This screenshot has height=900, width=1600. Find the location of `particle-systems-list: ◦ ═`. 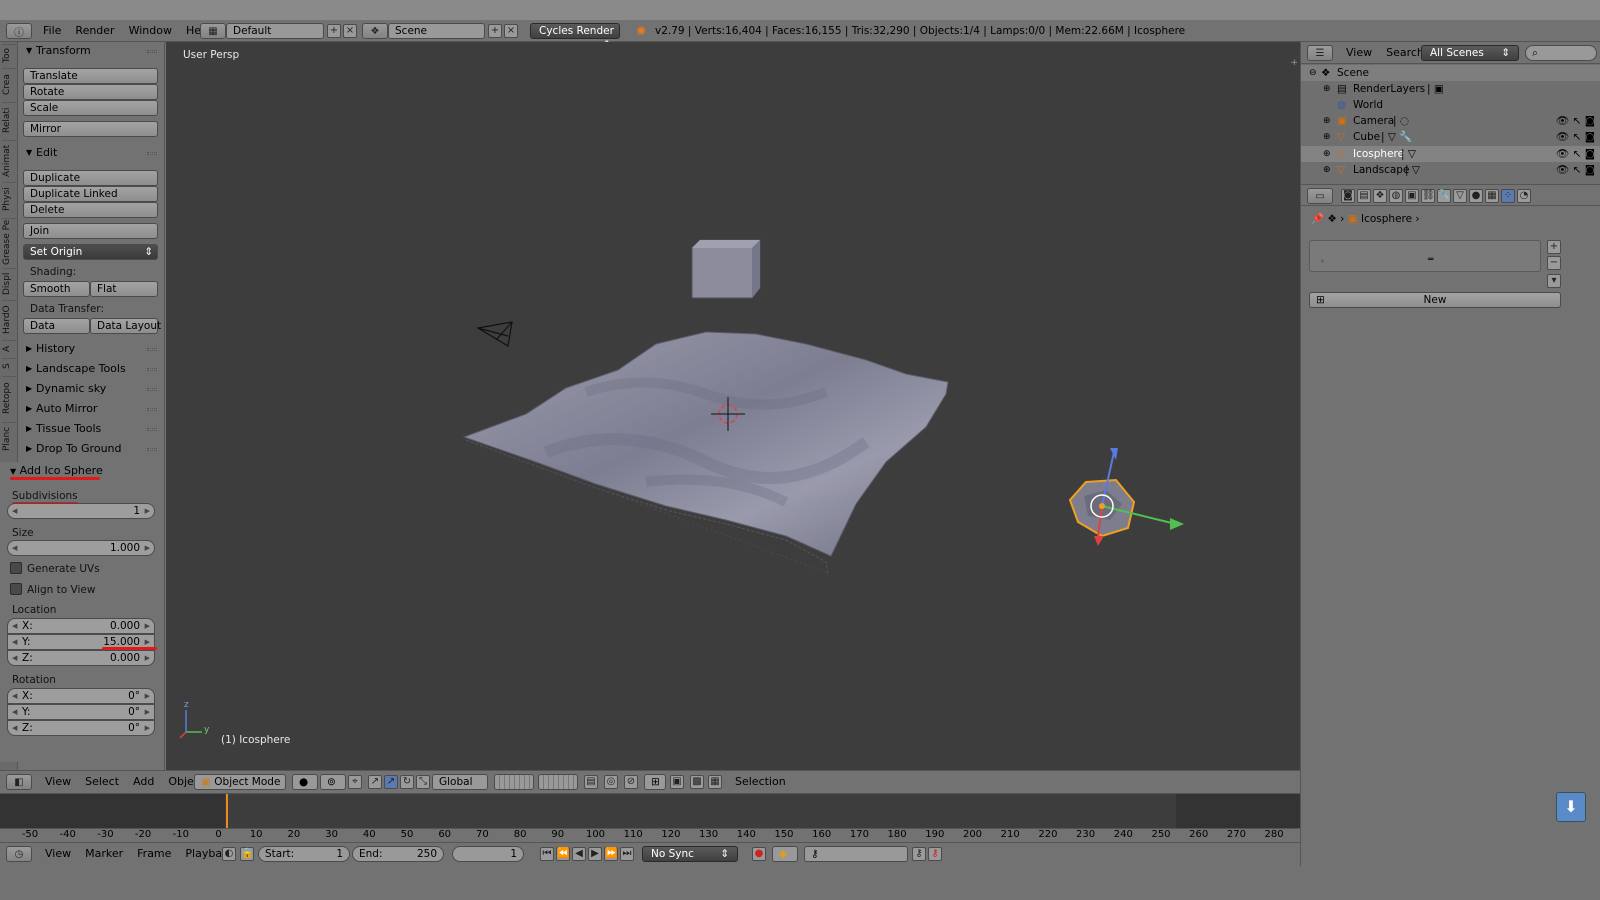

particle-systems-list: ◦ ═ is located at coordinates (1425, 256).